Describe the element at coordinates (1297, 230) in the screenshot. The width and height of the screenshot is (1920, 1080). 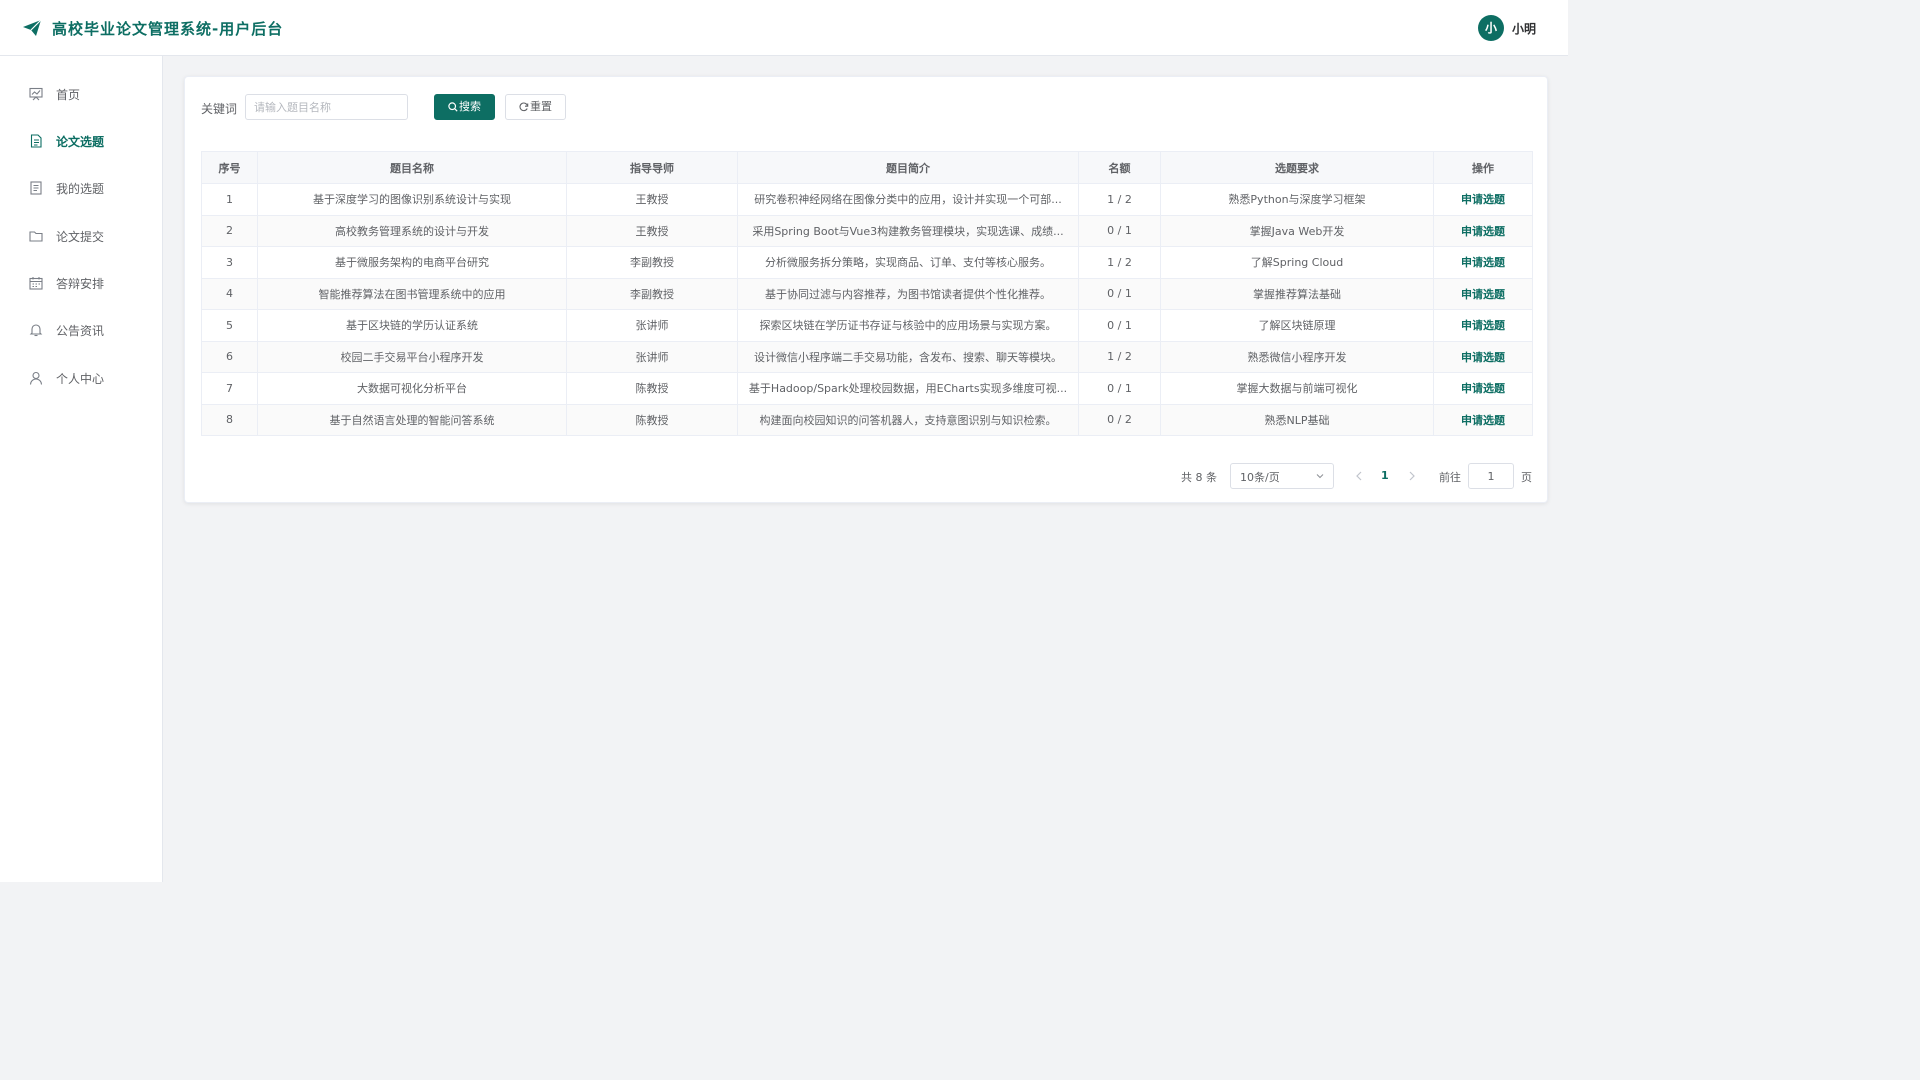
I see `cell-requirement: 掌握Java Web开发` at that location.